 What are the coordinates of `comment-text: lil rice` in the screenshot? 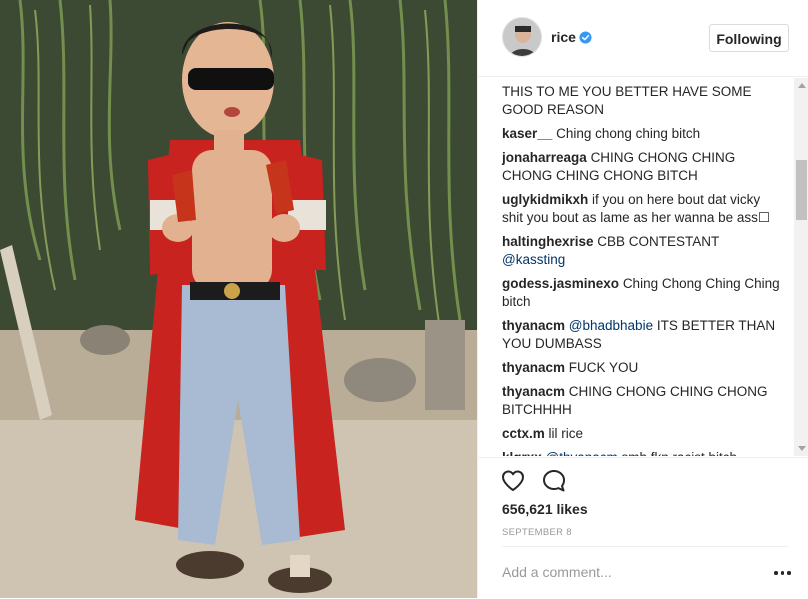 It's located at (566, 433).